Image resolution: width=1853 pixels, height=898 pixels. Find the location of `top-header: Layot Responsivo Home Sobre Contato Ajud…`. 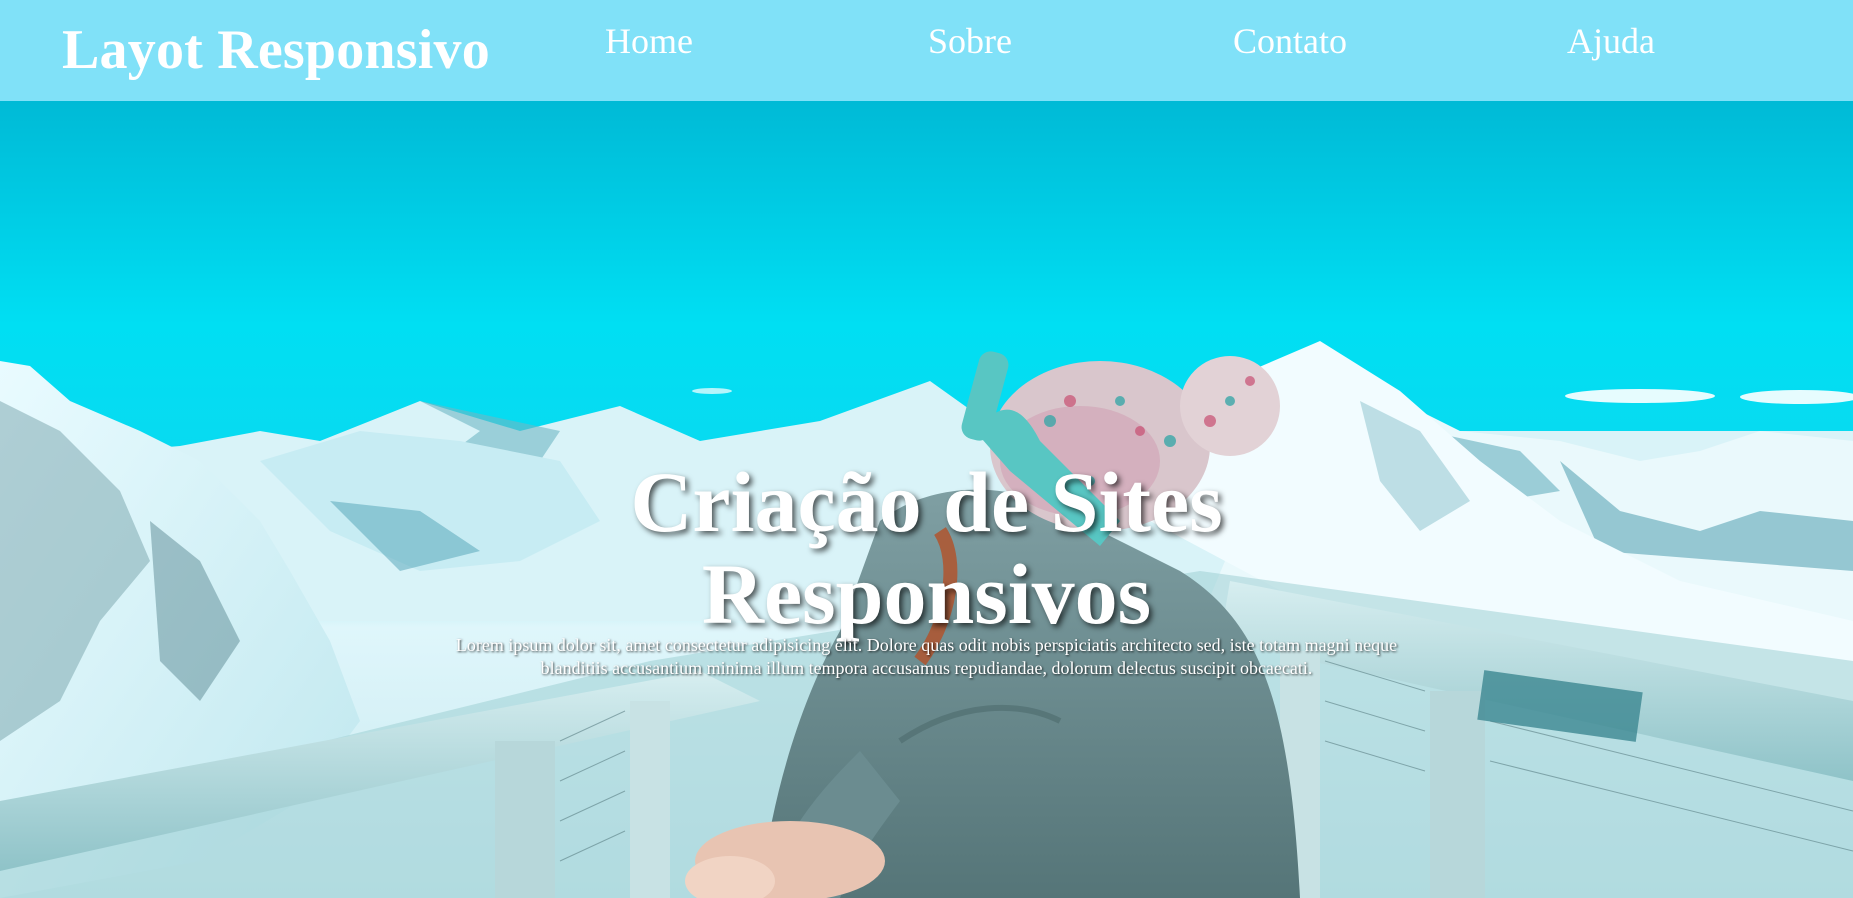

top-header: Layot Responsivo Home Sobre Contato Ajud… is located at coordinates (926, 50).